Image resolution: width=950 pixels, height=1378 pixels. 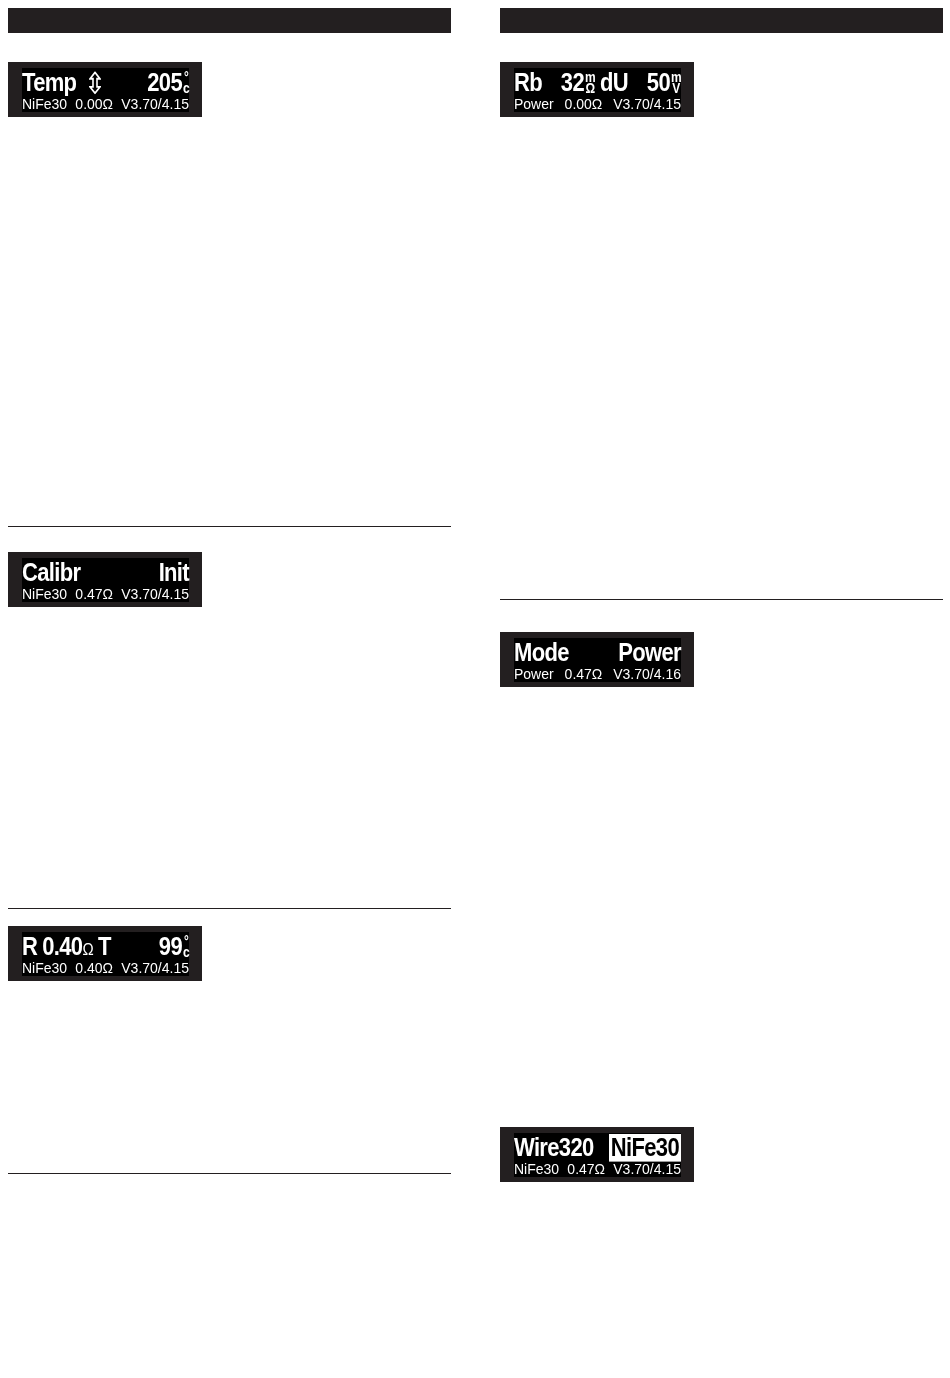 I want to click on display-text: Power, so click(x=649, y=653).